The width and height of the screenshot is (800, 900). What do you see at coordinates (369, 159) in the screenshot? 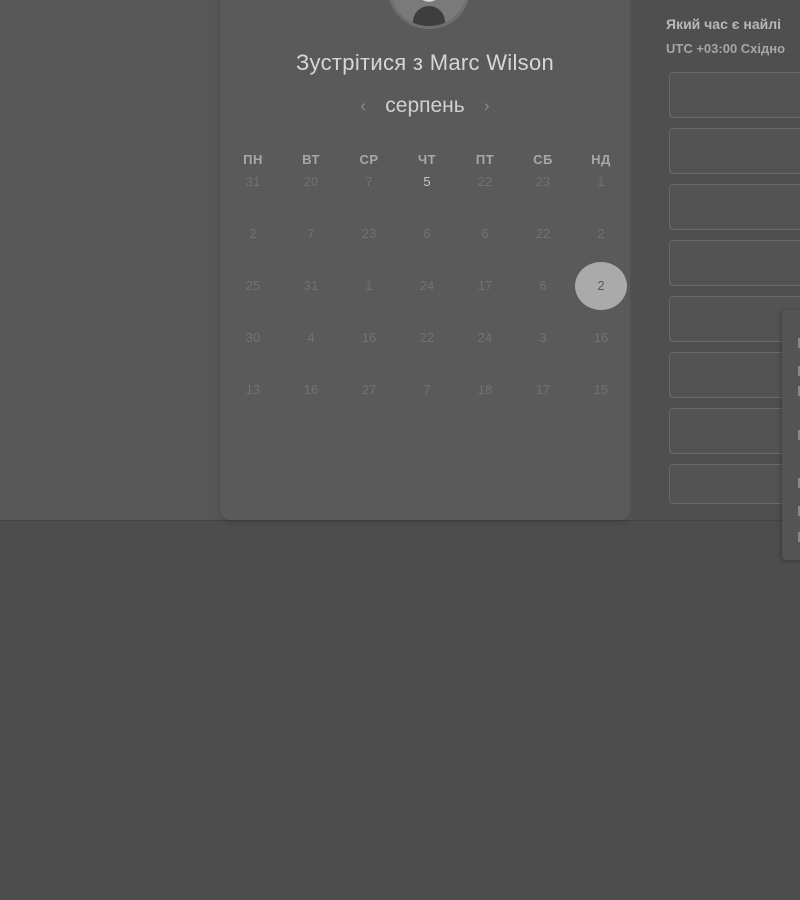
I see `weekday-wed: СР` at bounding box center [369, 159].